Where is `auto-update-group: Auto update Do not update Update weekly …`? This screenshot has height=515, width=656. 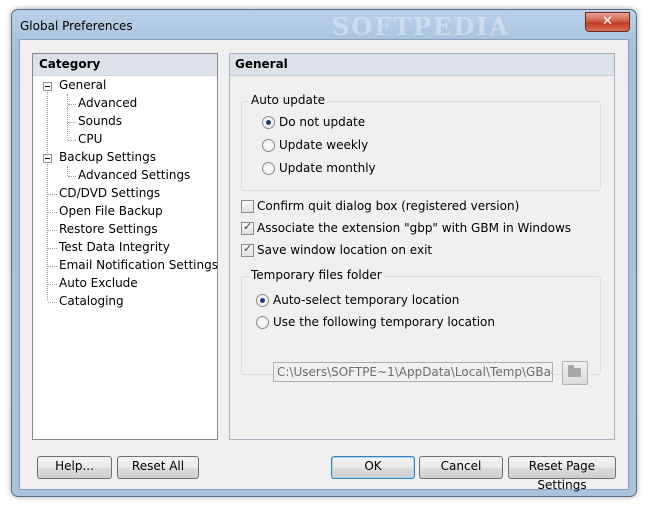 auto-update-group: Auto update Do not update Update weekly … is located at coordinates (421, 142).